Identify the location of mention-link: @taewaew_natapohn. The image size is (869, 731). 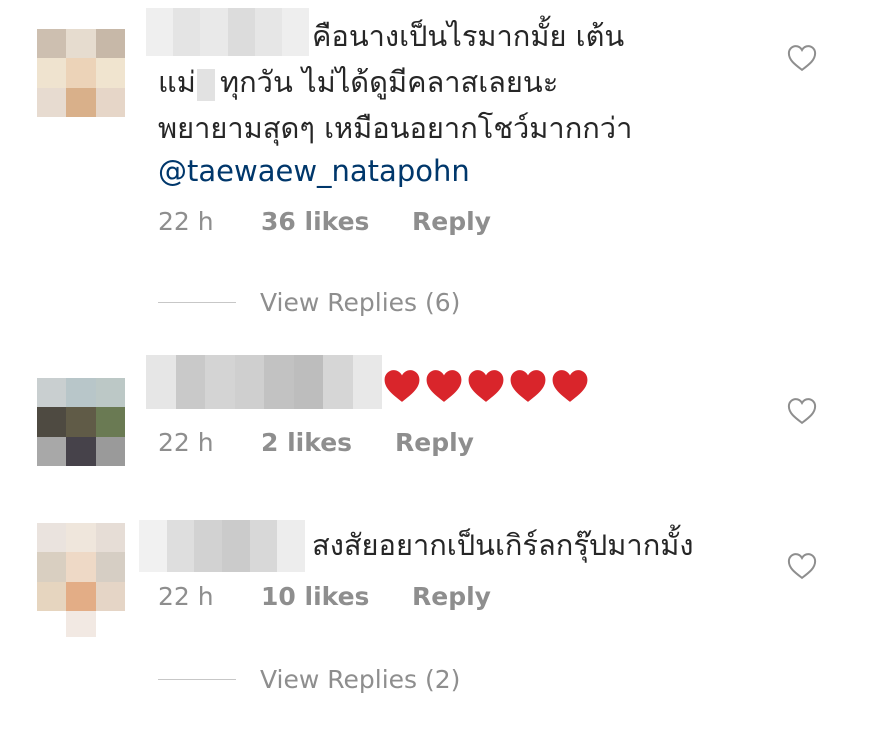
(314, 171).